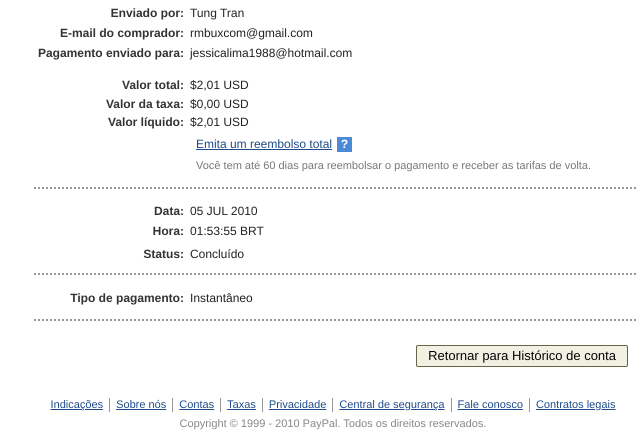 The image size is (636, 432). Describe the element at coordinates (163, 254) in the screenshot. I see `field-label: Status:` at that location.